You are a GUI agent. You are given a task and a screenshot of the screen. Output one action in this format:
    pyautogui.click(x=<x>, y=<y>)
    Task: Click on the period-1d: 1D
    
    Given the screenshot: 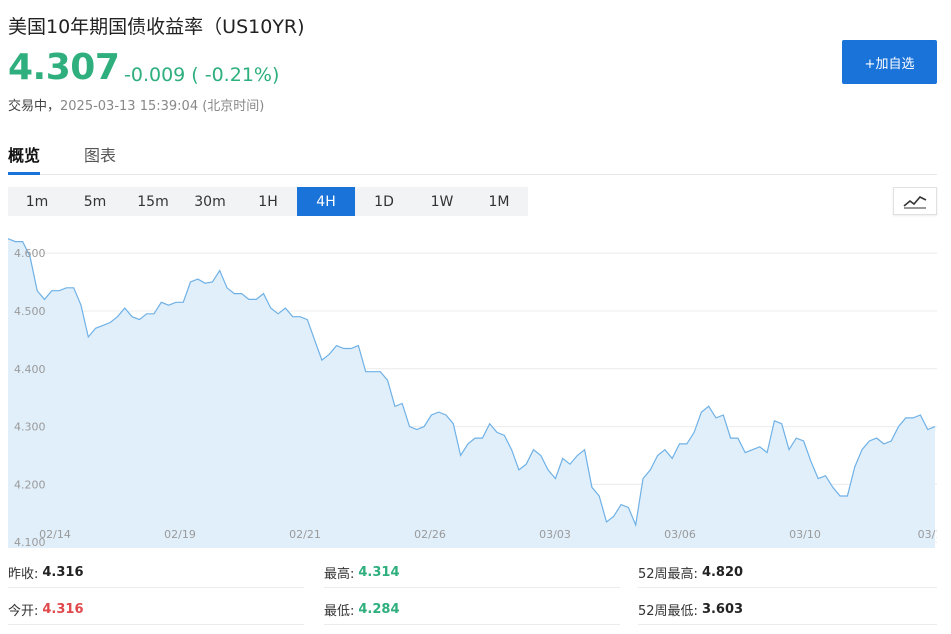 What is the action you would take?
    pyautogui.click(x=384, y=201)
    